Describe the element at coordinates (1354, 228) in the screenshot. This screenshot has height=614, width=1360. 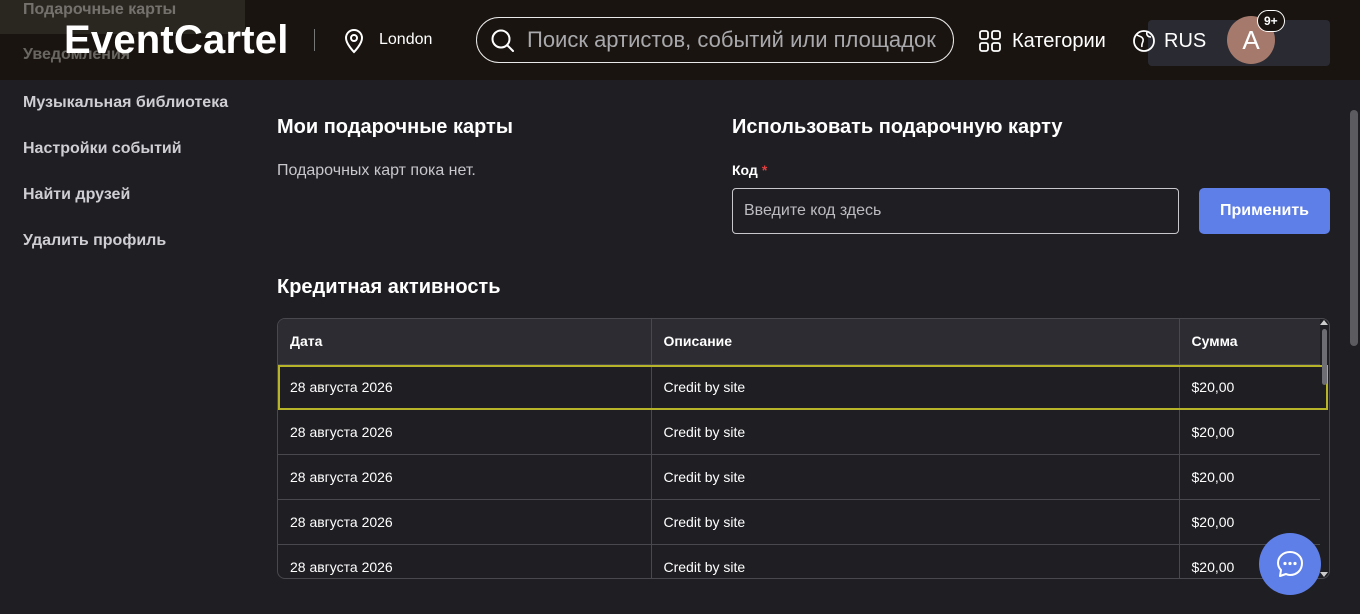
I see `page-scrollbar-thumb` at that location.